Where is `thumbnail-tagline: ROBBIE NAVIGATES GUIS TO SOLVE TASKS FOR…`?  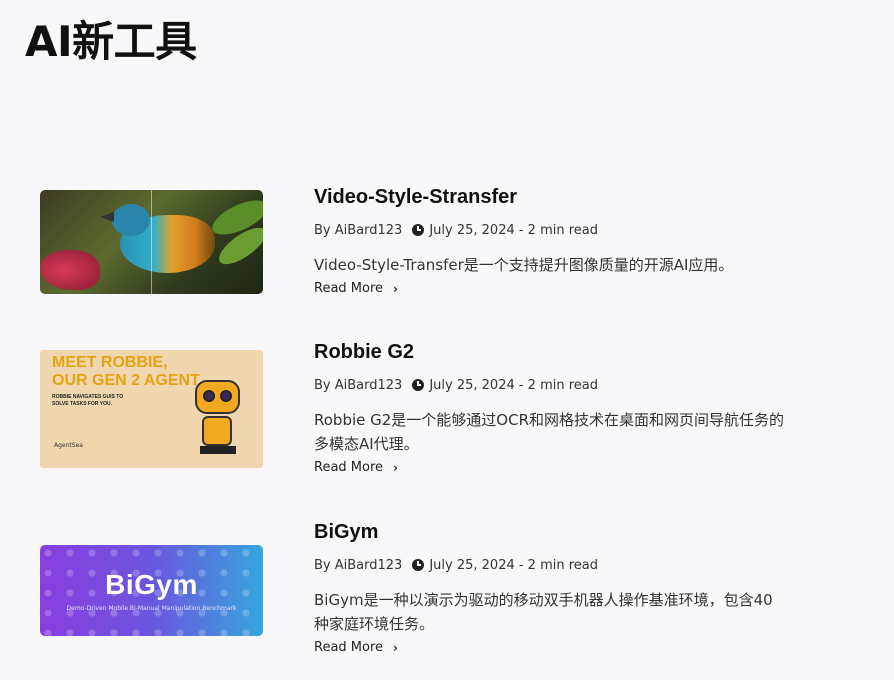 thumbnail-tagline: ROBBIE NAVIGATES GUIS TO SOLVE TASKS FOR… is located at coordinates (88, 400).